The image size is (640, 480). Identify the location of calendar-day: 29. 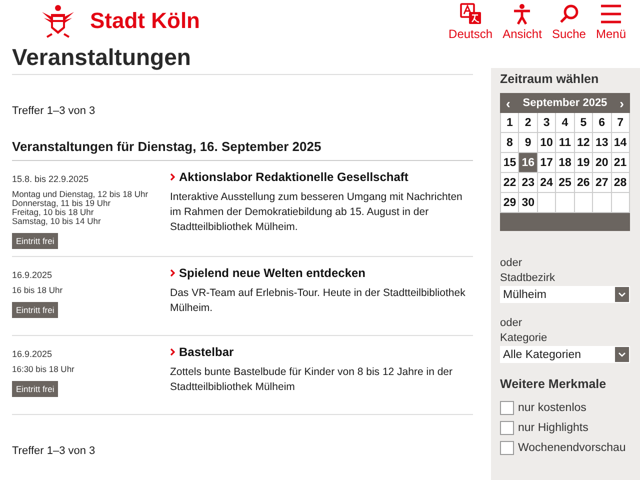
(510, 203).